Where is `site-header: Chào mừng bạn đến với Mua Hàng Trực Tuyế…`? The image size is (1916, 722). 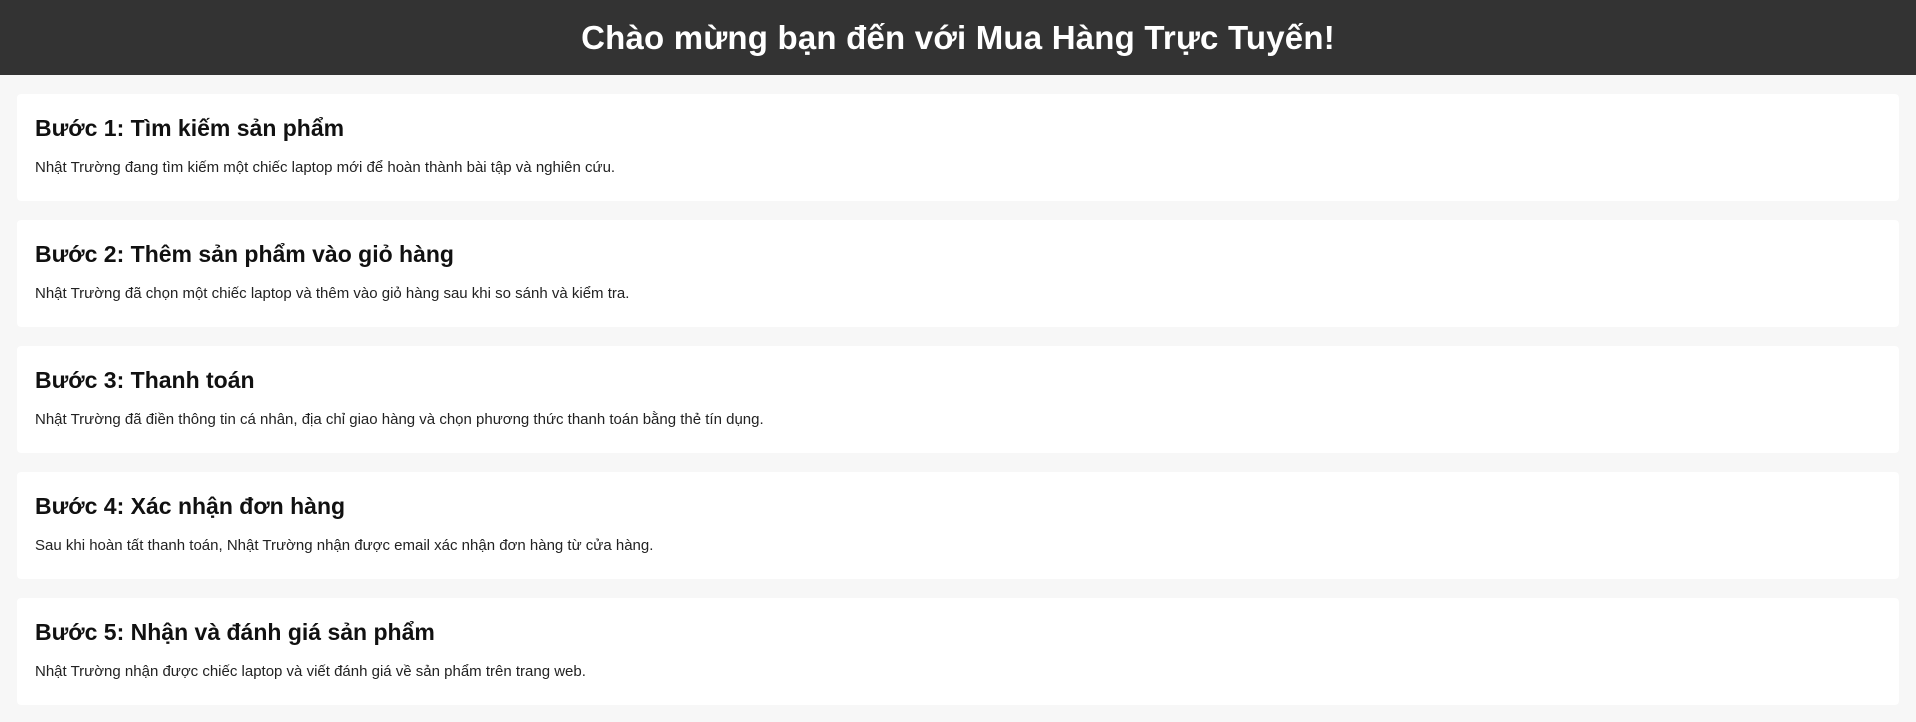
site-header: Chào mừng bạn đến với Mua Hàng Trực Tuyế… is located at coordinates (958, 37).